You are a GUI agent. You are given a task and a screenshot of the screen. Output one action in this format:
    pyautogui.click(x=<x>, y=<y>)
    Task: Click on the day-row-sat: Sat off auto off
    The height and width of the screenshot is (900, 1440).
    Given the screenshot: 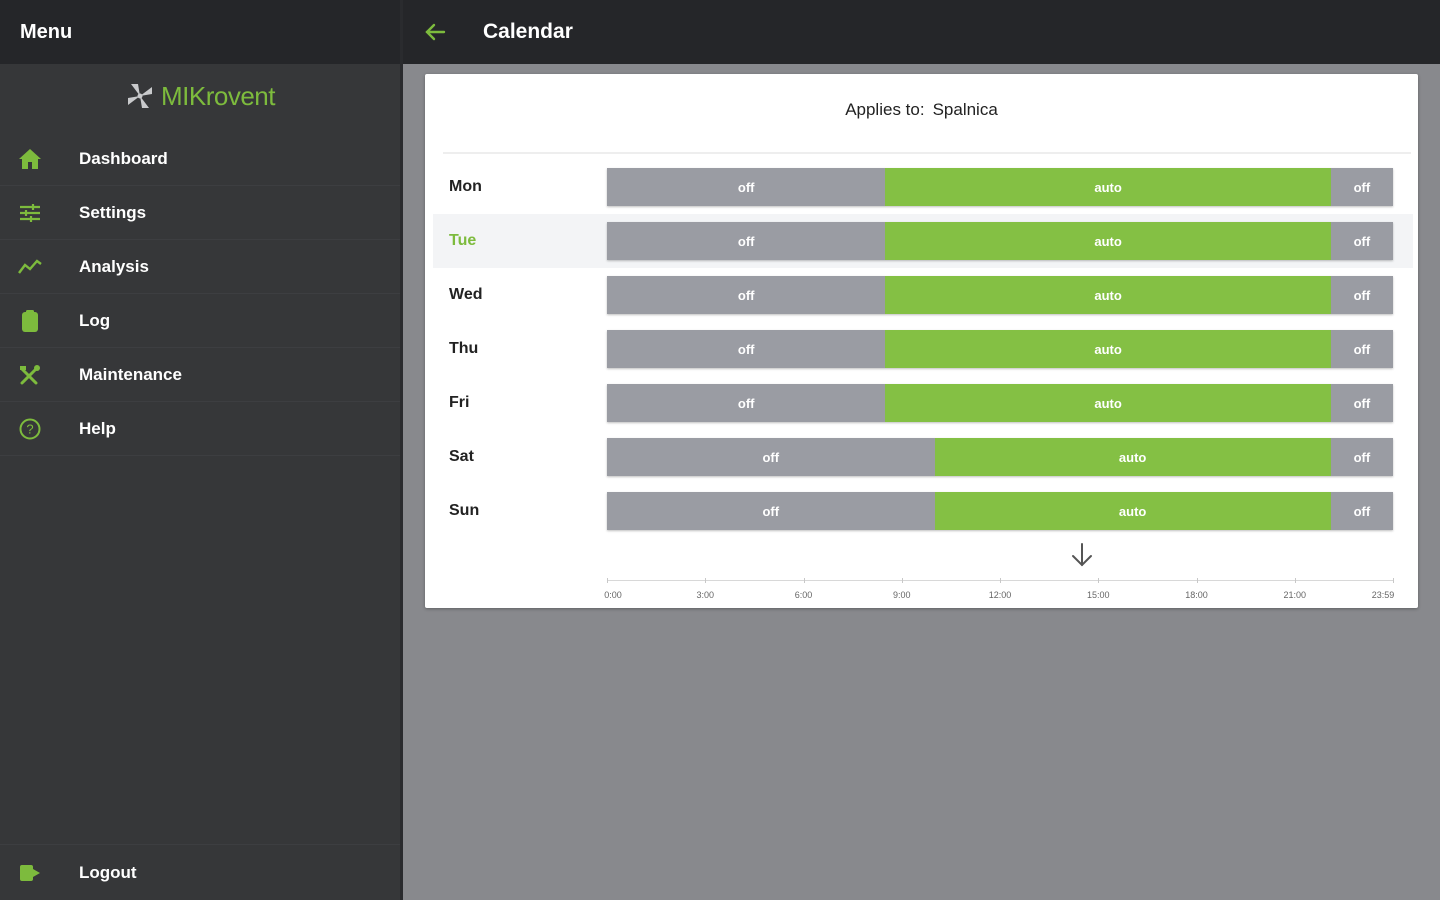 What is the action you would take?
    pyautogui.click(x=923, y=457)
    